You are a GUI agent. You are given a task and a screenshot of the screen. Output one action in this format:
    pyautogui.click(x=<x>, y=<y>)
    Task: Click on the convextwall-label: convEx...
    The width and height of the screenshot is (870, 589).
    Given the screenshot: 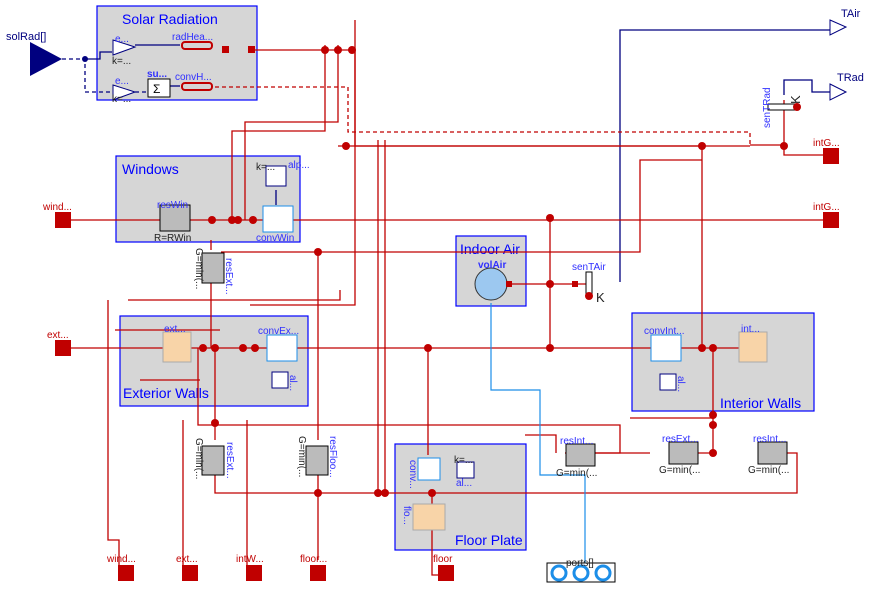 What is the action you would take?
    pyautogui.click(x=278, y=331)
    